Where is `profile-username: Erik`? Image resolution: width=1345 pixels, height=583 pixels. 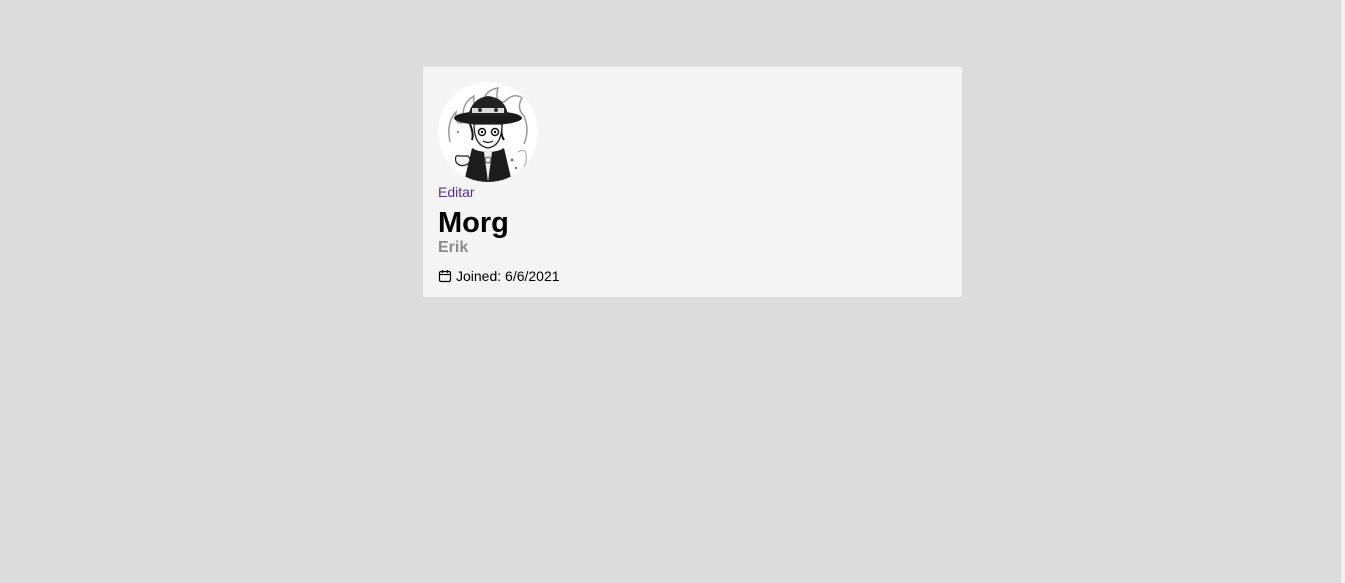 profile-username: Erik is located at coordinates (453, 247).